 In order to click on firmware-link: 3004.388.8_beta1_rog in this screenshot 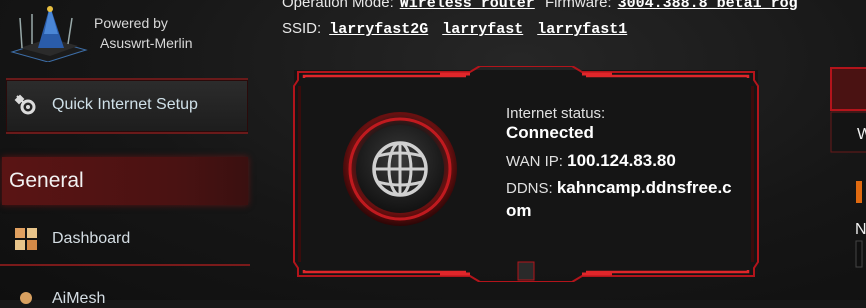, I will do `click(708, 6)`.